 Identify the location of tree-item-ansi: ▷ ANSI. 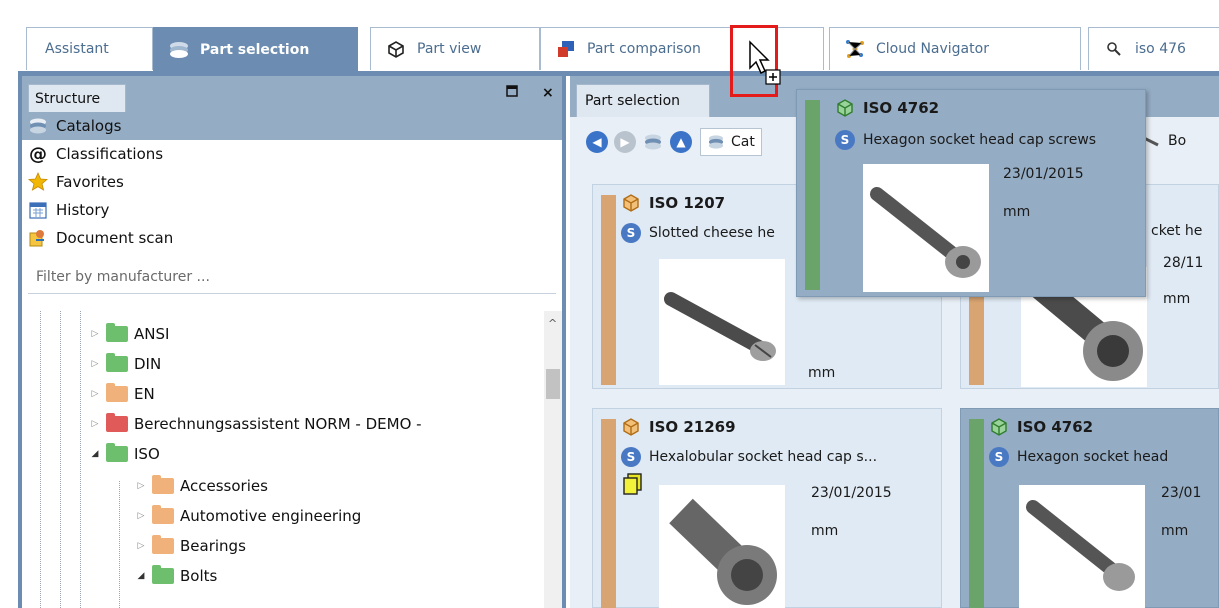
(128, 334).